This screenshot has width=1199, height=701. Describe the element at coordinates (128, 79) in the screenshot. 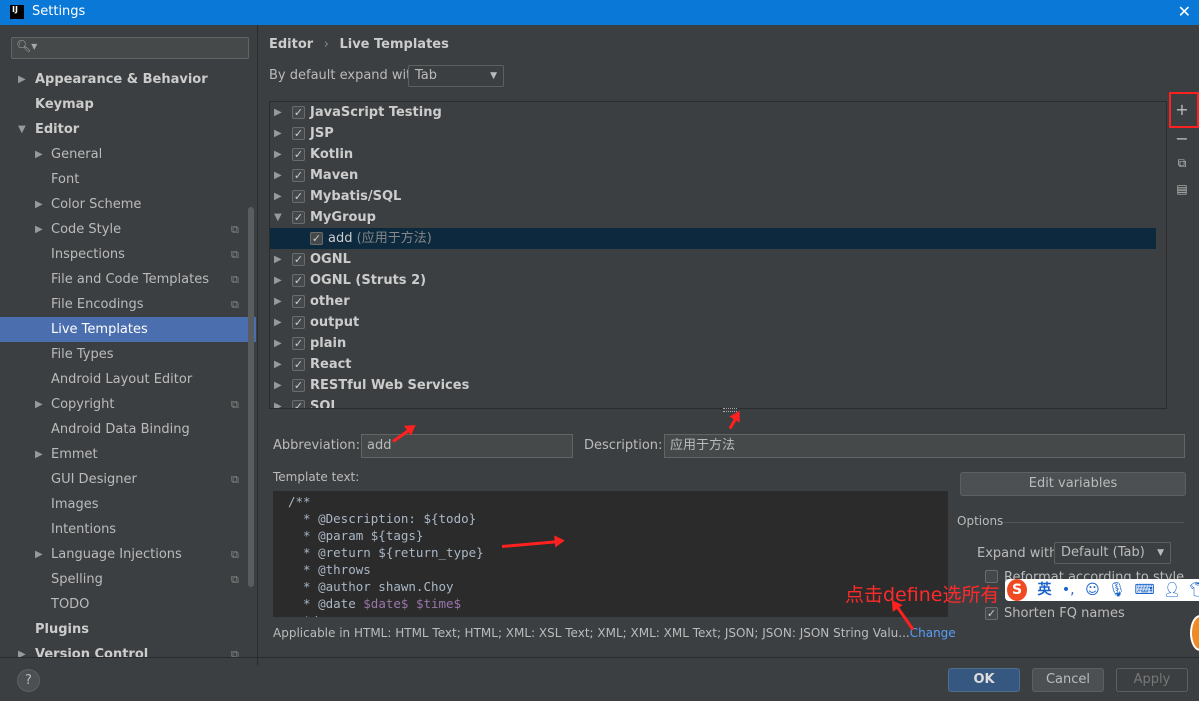

I see `sidebar-item-appearance-behavior: ▶ Appearance & Behavior` at that location.